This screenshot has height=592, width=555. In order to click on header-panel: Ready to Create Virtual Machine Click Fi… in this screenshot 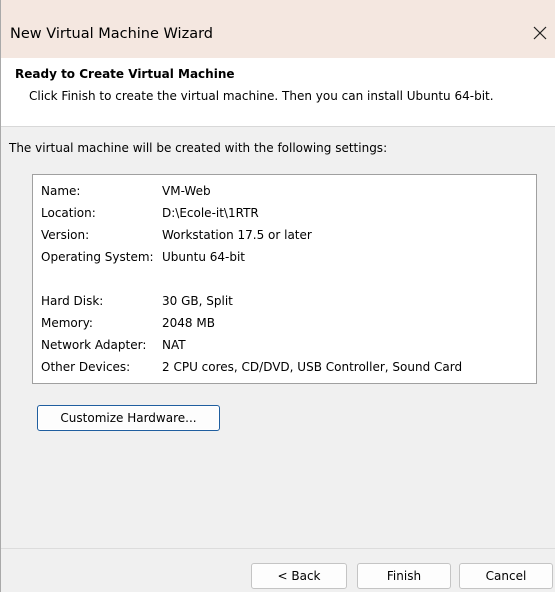, I will do `click(278, 92)`.